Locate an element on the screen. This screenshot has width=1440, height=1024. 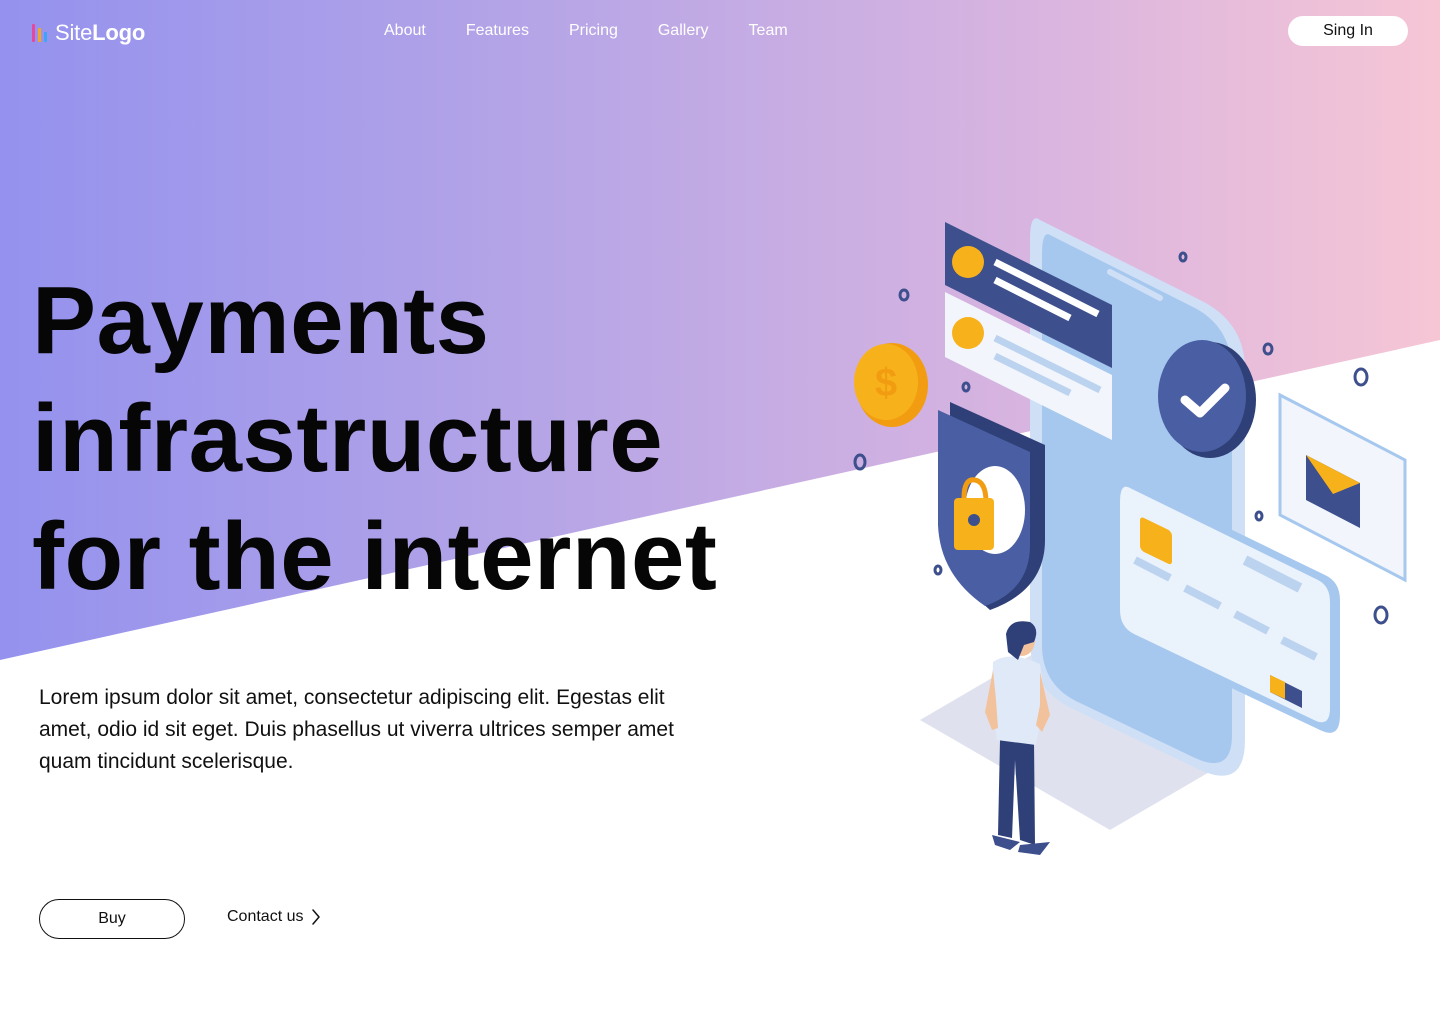
headline-line-1: Payments is located at coordinates (261, 320).